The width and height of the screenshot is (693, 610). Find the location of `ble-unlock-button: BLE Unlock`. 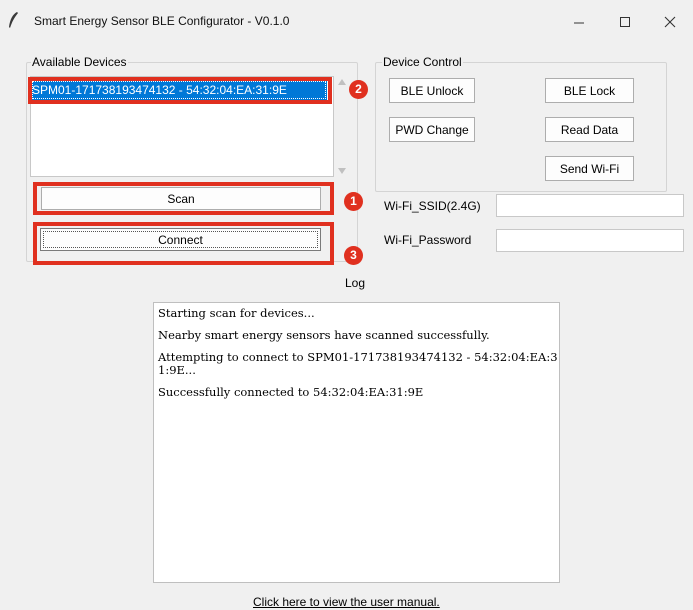

ble-unlock-button: BLE Unlock is located at coordinates (432, 90).